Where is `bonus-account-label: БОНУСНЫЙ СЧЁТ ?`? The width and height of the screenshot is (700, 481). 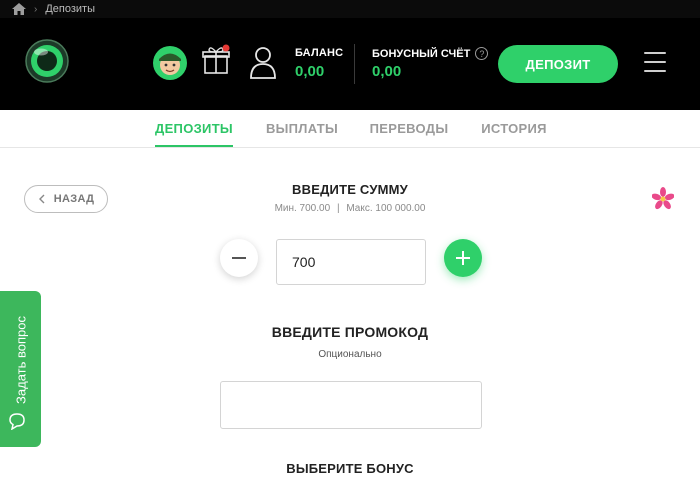 bonus-account-label: БОНУСНЫЙ СЧЁТ ? is located at coordinates (430, 53).